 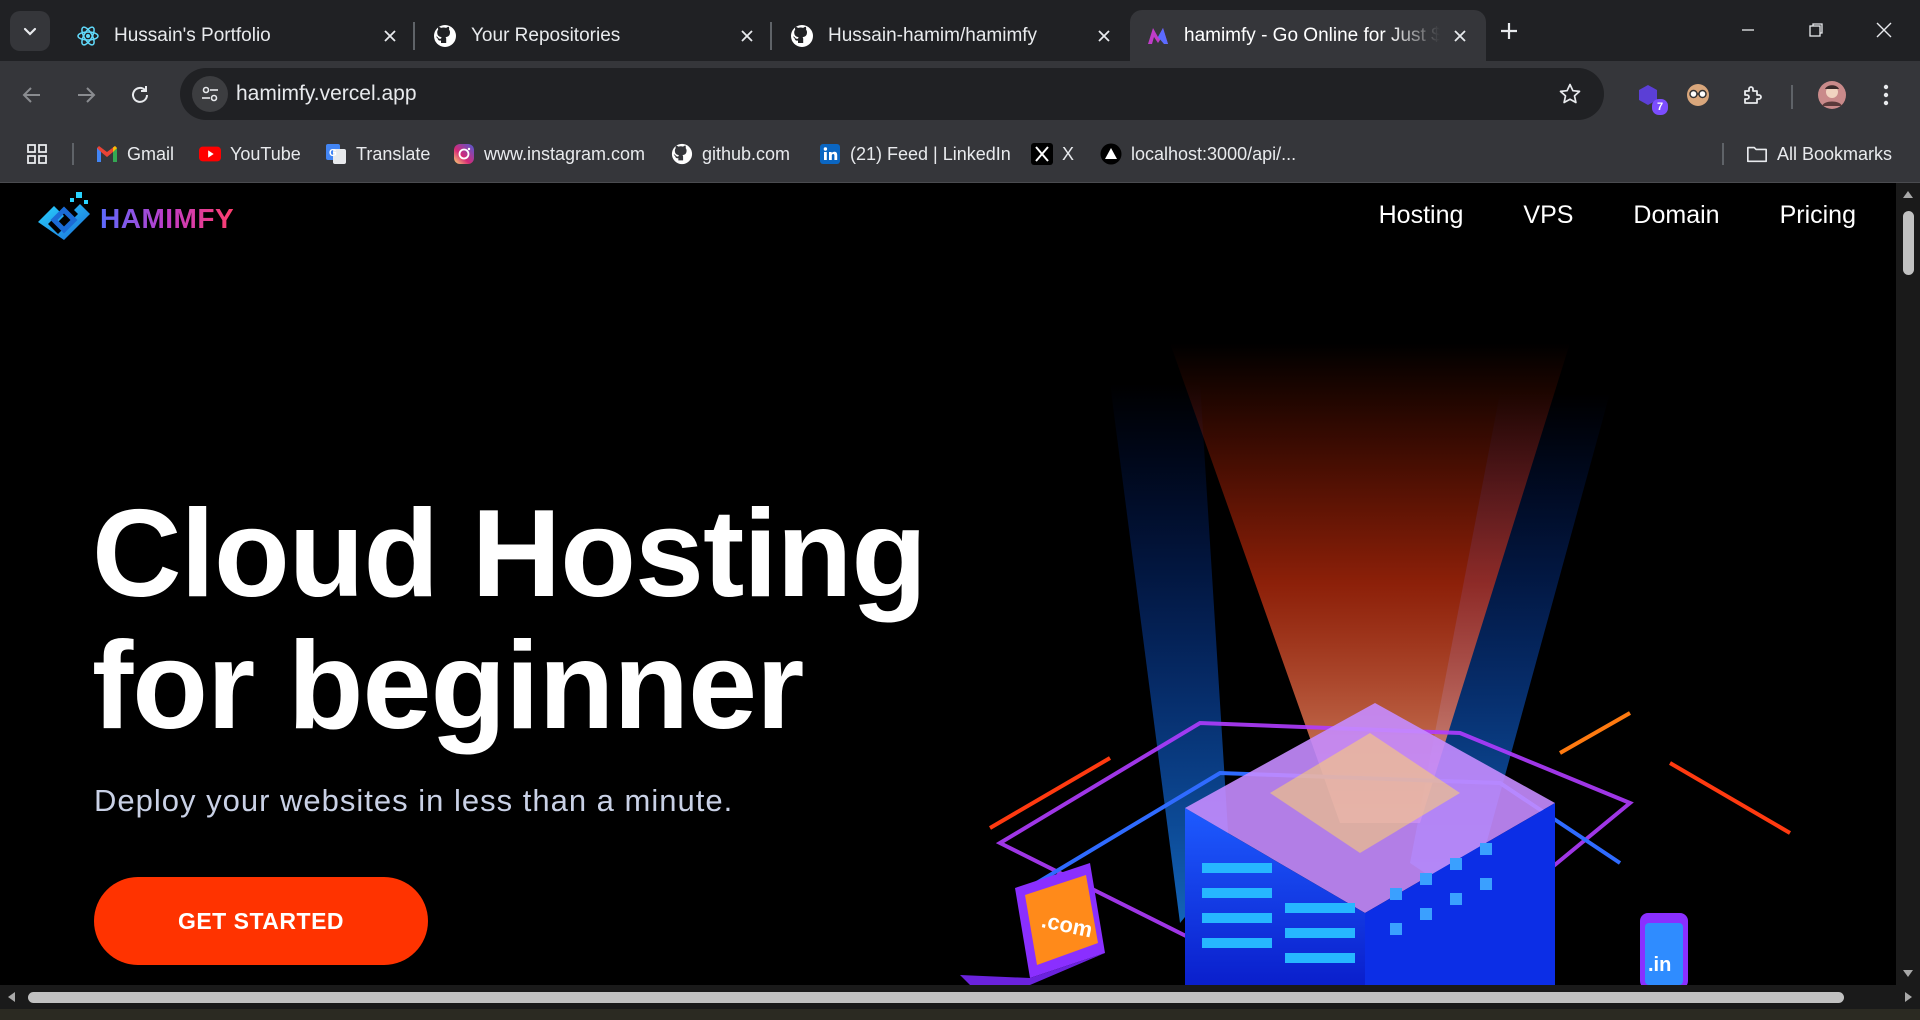 I want to click on tab-portfolio: Hussain's Portfolio, so click(x=238, y=35).